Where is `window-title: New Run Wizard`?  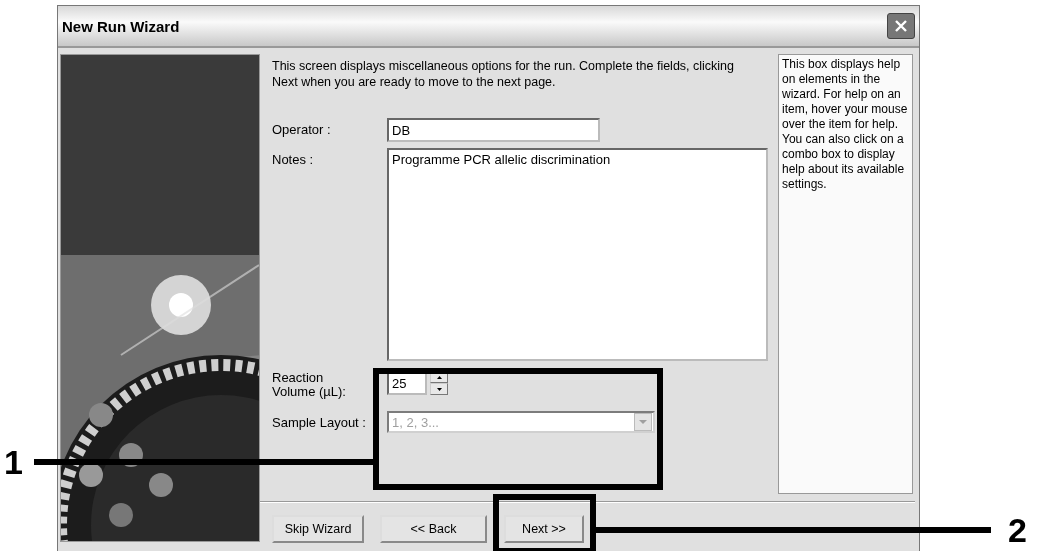
window-title: New Run Wizard is located at coordinates (121, 26).